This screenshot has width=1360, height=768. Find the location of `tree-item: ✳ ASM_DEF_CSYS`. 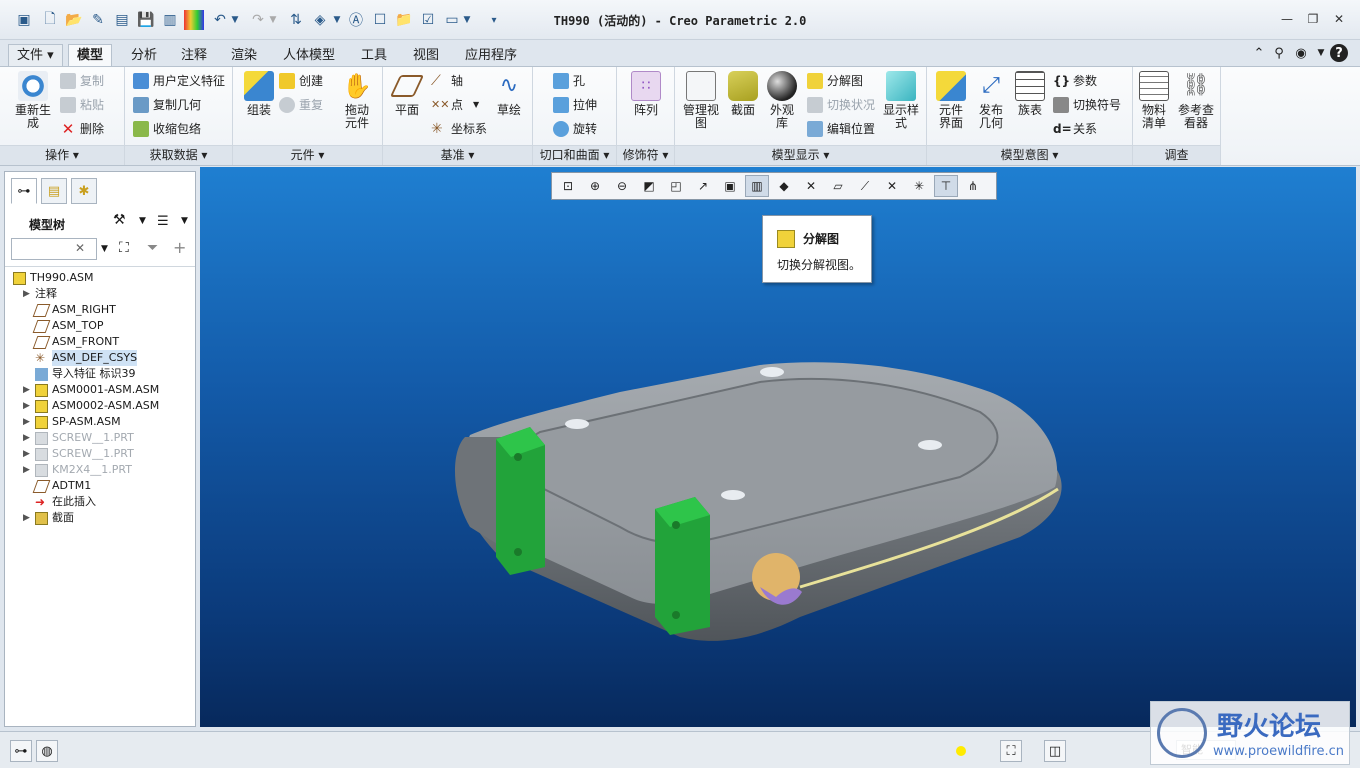

tree-item: ✳ ASM_DEF_CSYS is located at coordinates (80, 358).